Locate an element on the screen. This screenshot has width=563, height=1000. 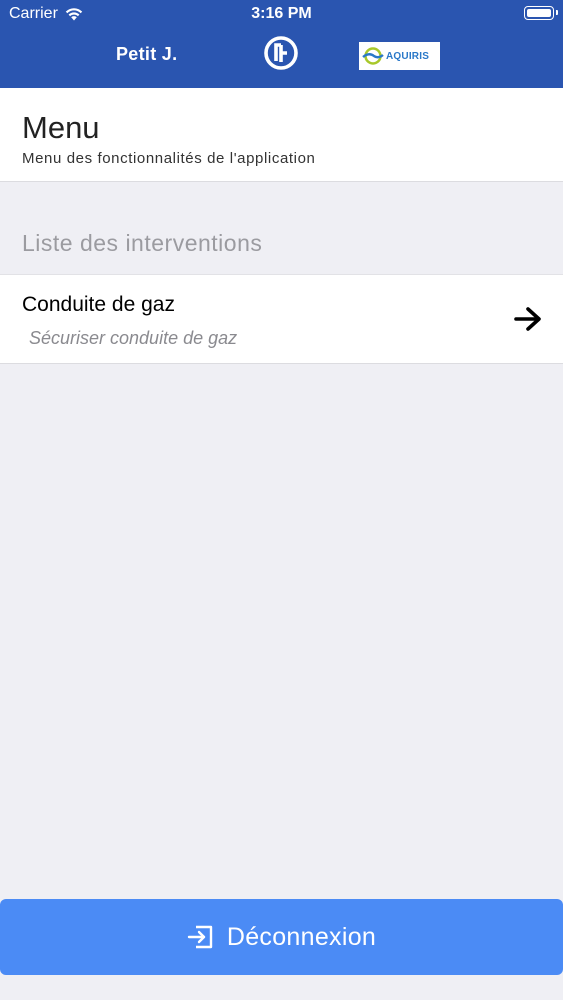
partner-logo: AQUIRIS is located at coordinates (399, 56).